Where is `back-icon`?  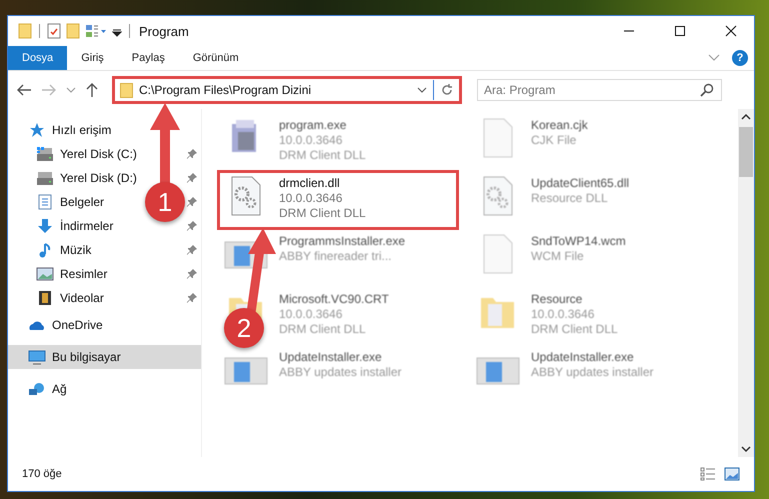
back-icon is located at coordinates (24, 90).